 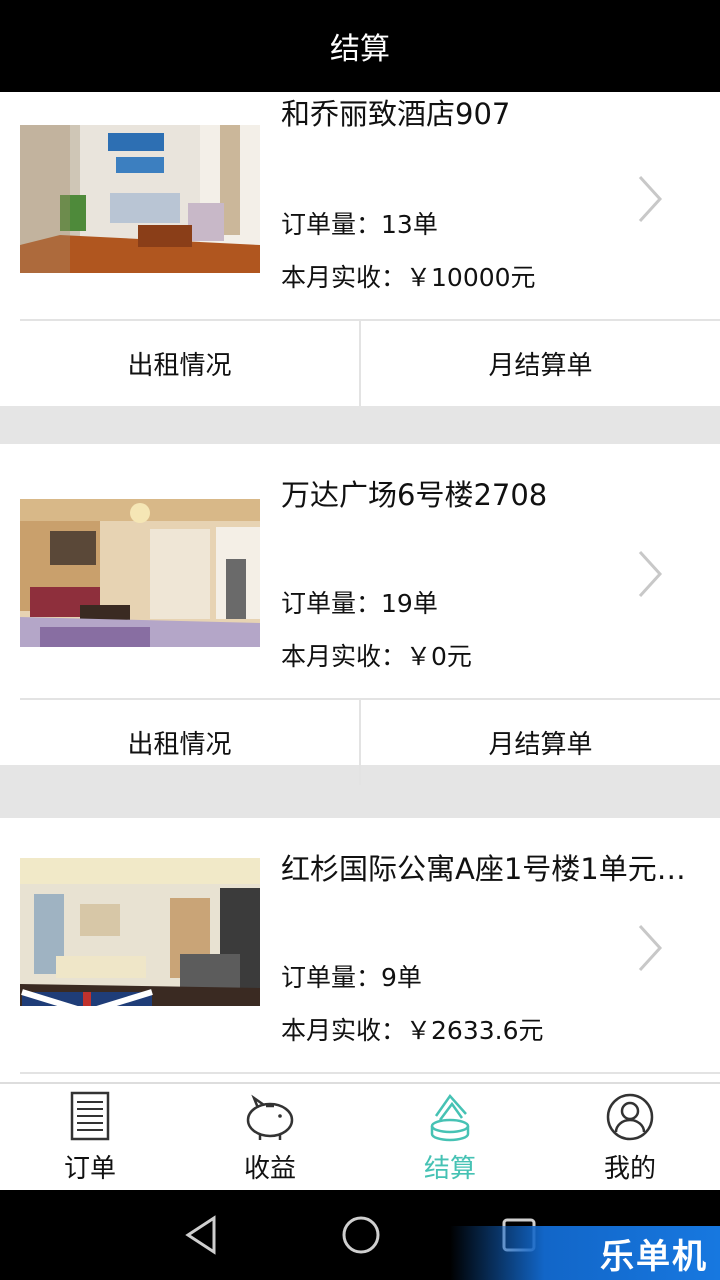 I want to click on tab-me: 我的, so click(x=630, y=1137).